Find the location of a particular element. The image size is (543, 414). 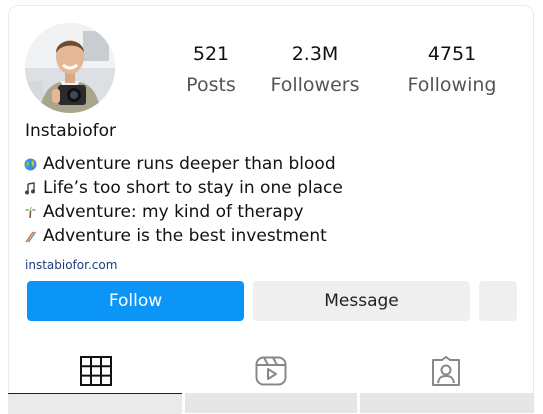

tab-tagged is located at coordinates (446, 370).